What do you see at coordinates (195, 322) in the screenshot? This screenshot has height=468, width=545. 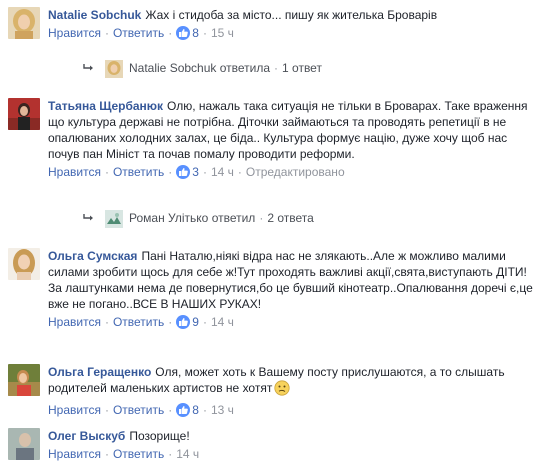 I see `like-count: 9` at bounding box center [195, 322].